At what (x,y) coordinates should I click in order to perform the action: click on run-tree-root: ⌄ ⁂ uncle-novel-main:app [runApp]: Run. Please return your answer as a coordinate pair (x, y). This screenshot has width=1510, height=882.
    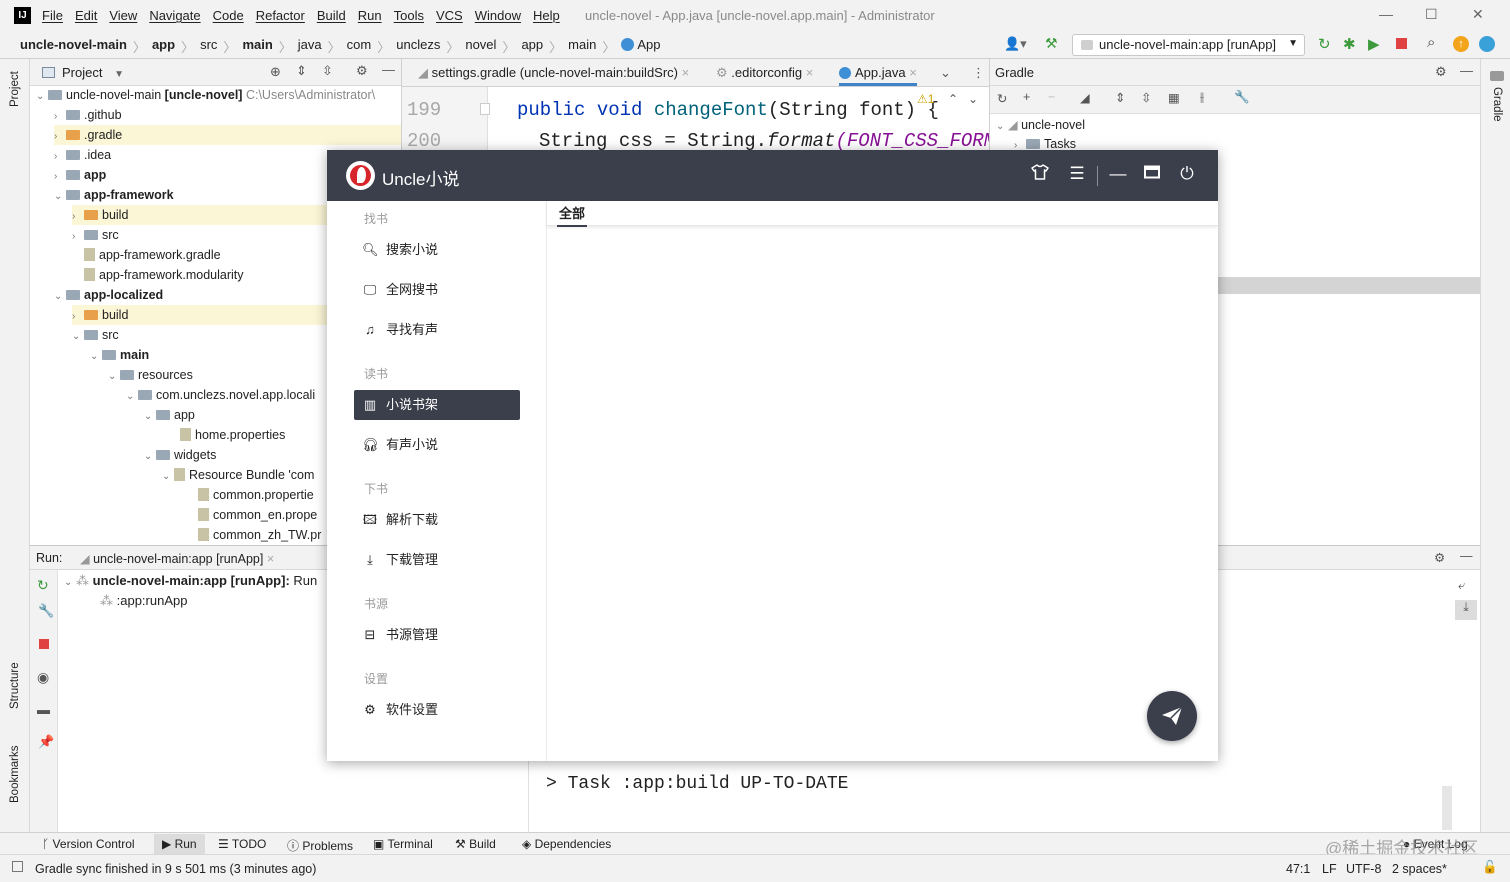
    Looking at the image, I should click on (190, 581).